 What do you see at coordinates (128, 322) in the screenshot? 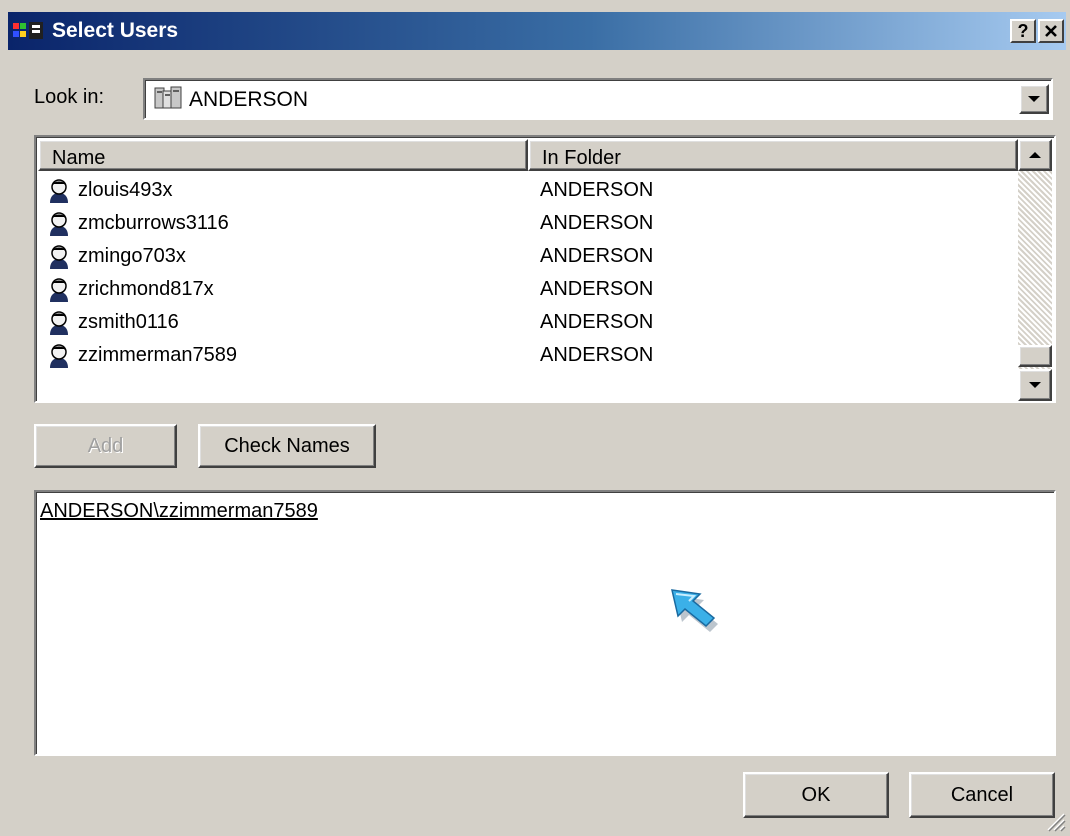
I see `user-name: zsmith0116` at bounding box center [128, 322].